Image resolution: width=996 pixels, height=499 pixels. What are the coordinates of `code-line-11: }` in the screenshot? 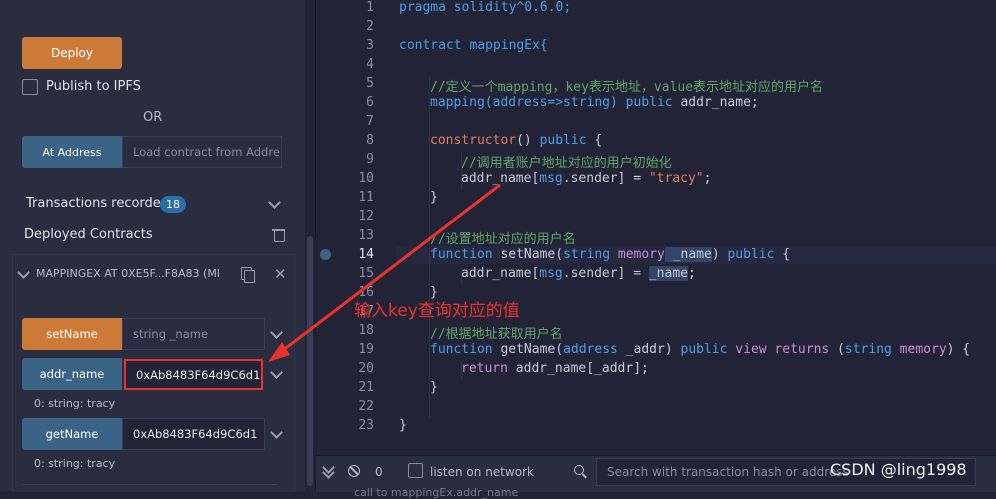 It's located at (434, 197).